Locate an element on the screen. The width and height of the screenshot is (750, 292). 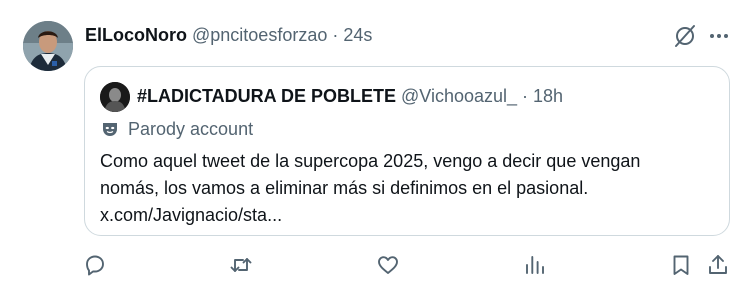
bookmark-icon is located at coordinates (681, 265).